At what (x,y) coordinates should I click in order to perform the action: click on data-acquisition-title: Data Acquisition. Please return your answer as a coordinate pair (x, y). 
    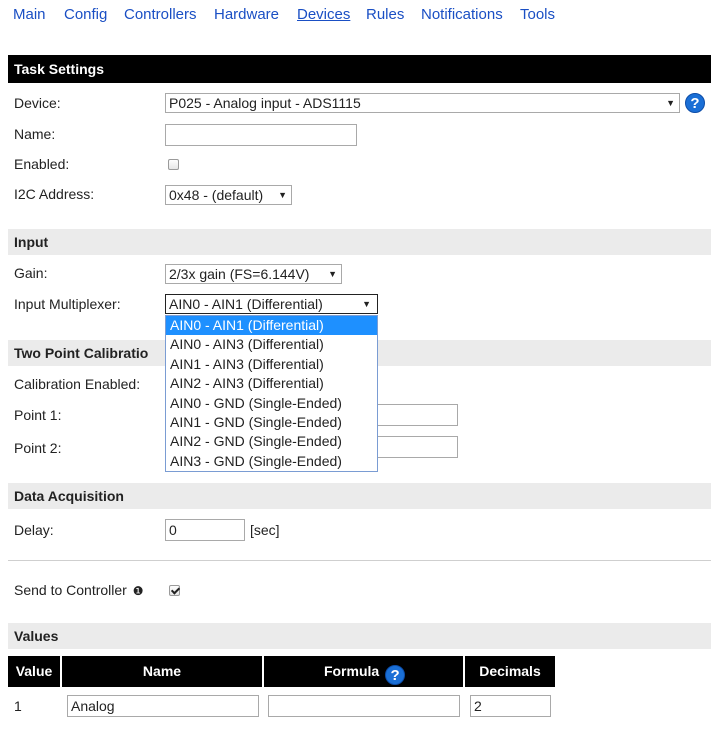
    Looking at the image, I should click on (69, 496).